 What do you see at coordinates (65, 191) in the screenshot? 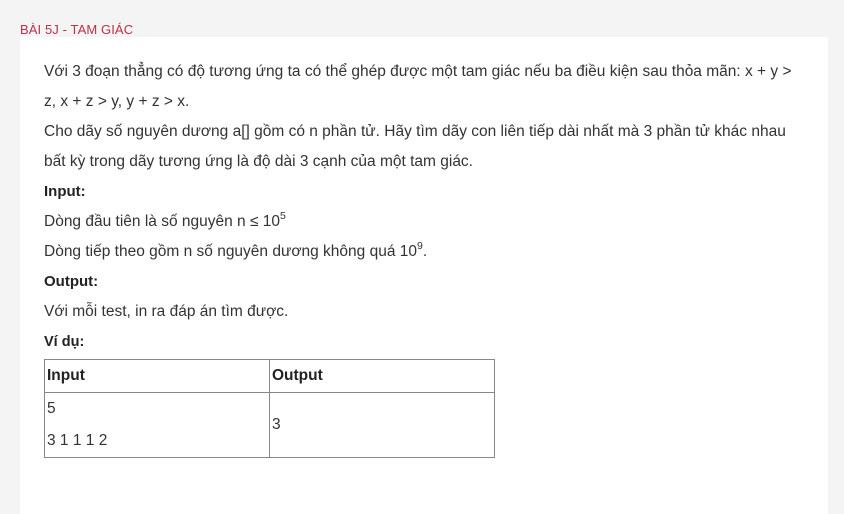
I see `input-heading: Input:` at bounding box center [65, 191].